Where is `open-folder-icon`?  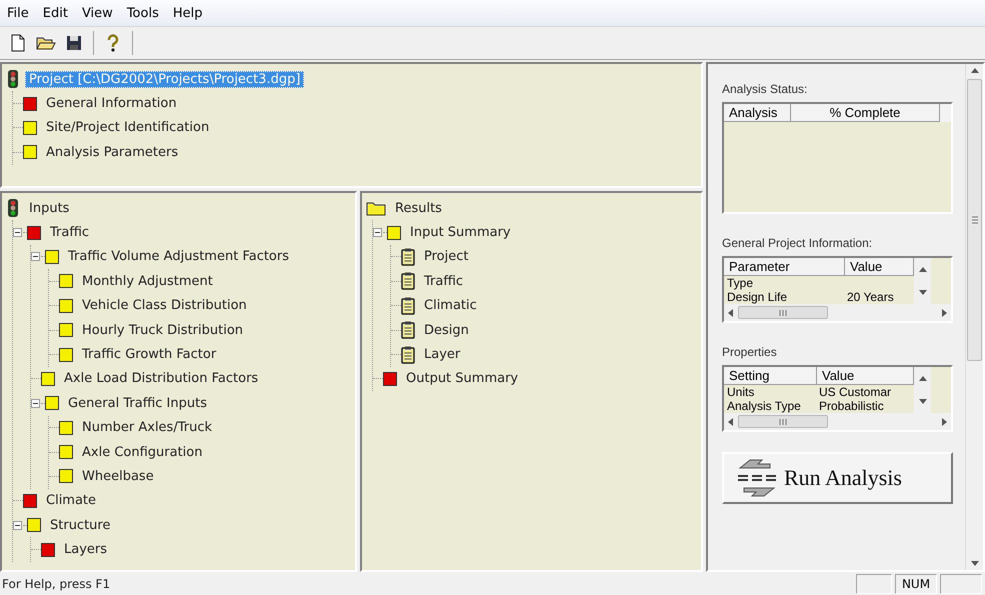
open-folder-icon is located at coordinates (46, 43).